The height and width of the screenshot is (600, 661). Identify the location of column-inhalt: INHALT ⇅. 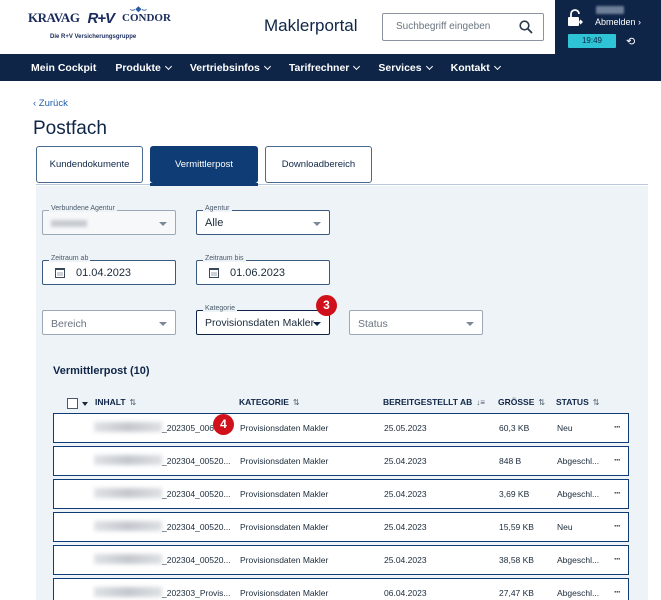
(115, 402).